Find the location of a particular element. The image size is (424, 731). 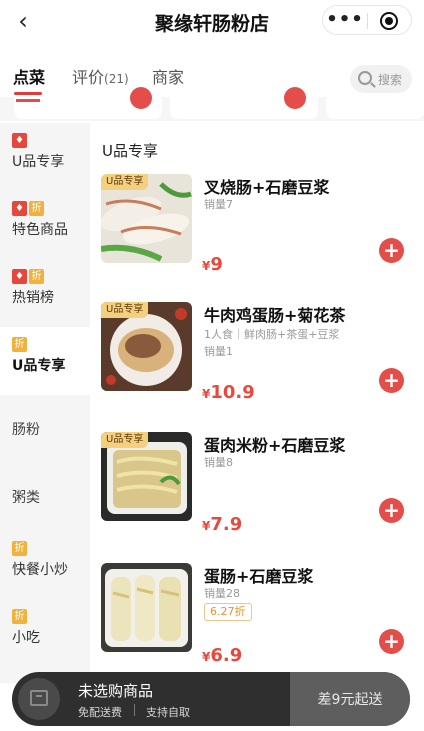

product-name: 蛋肉米粉+石磨豆浆 is located at coordinates (275, 445).